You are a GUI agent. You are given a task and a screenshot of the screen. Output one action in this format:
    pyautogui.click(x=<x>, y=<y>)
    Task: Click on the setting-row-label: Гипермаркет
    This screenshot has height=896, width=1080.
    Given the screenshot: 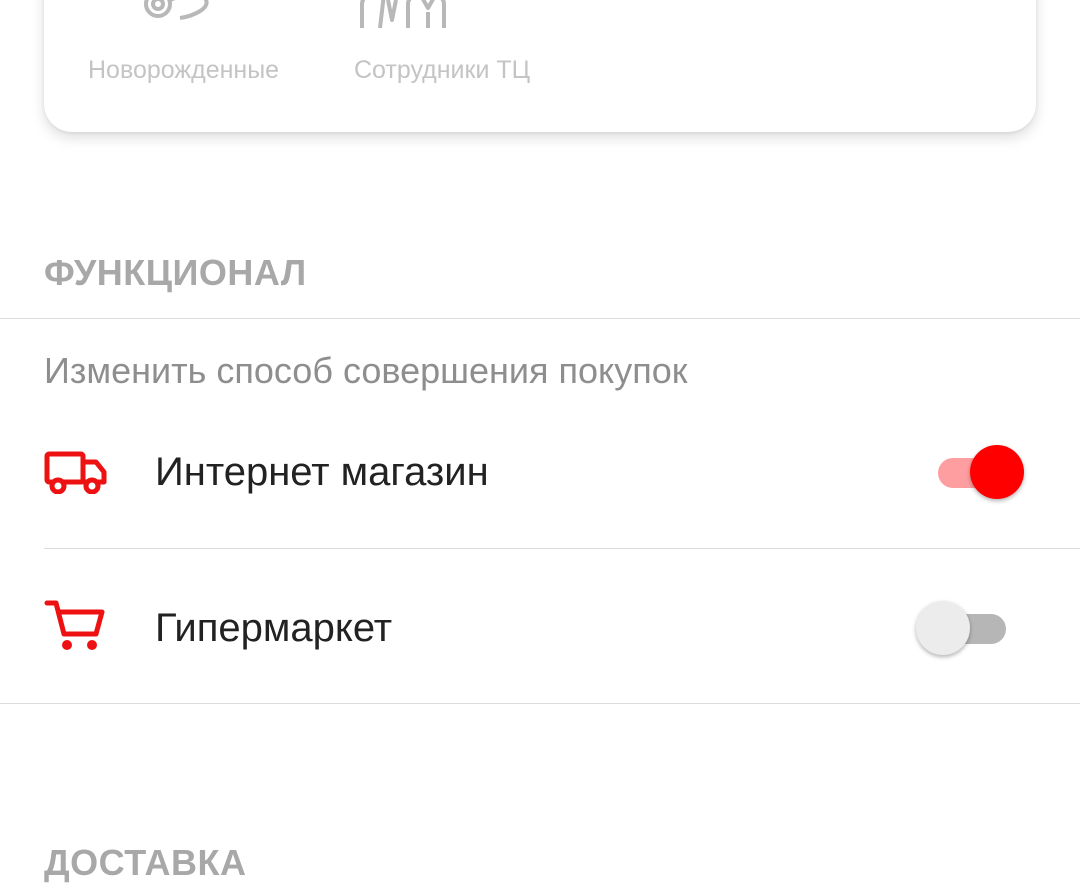 What is the action you would take?
    pyautogui.click(x=274, y=628)
    